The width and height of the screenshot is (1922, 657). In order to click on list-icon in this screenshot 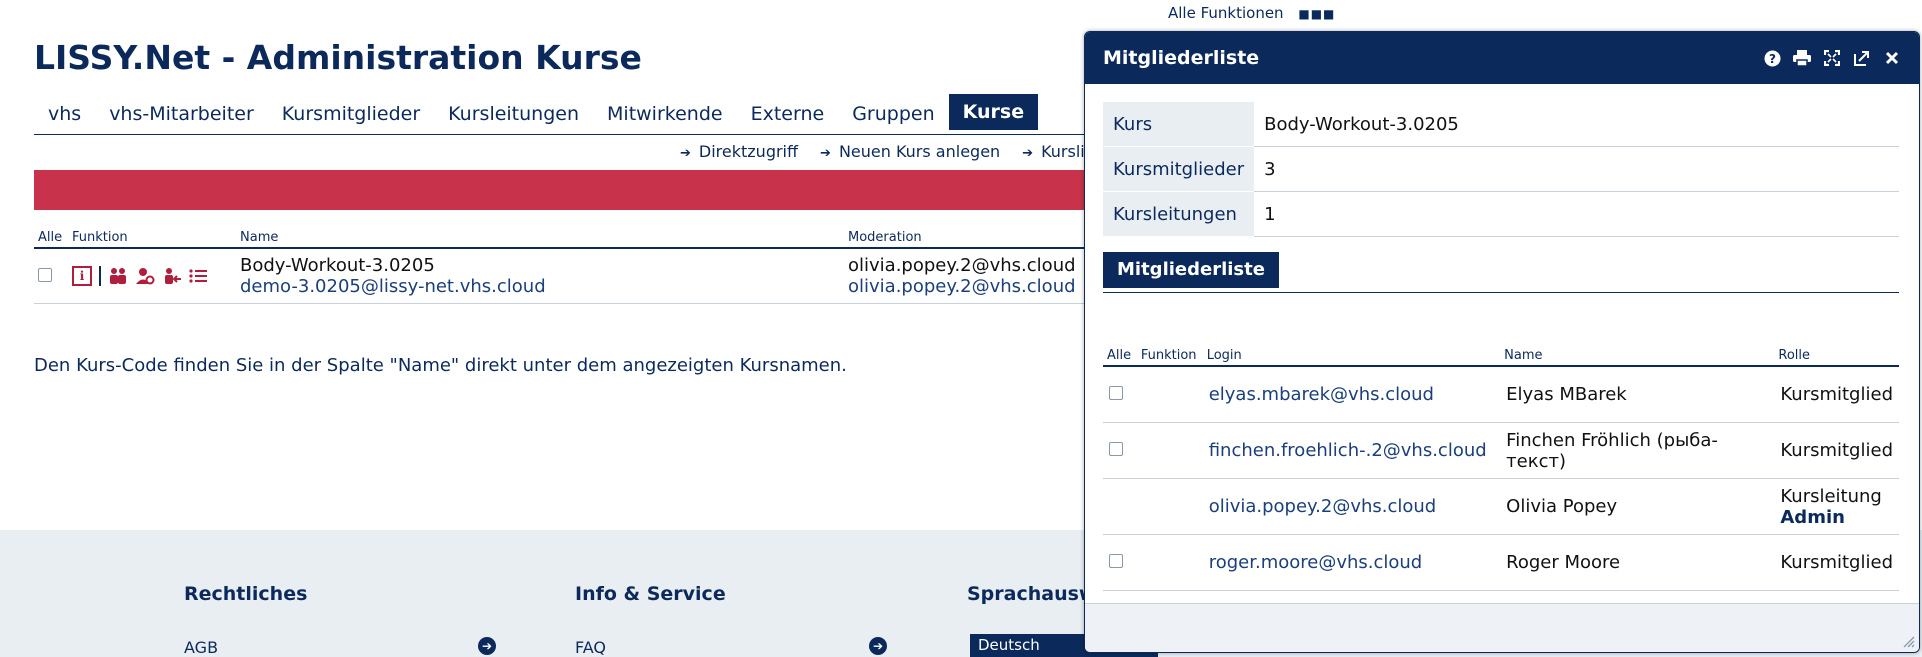, I will do `click(198, 276)`.